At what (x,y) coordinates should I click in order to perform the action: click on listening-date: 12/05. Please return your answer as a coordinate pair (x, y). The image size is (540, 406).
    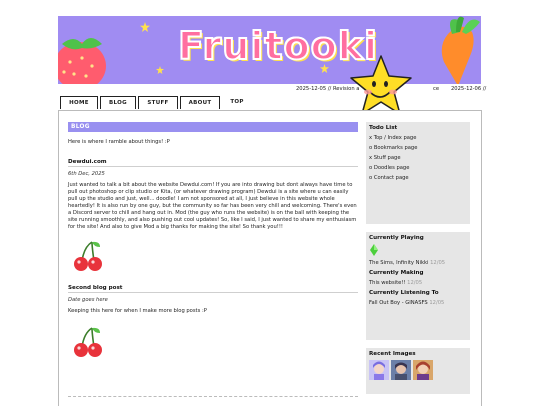
    Looking at the image, I should click on (437, 303).